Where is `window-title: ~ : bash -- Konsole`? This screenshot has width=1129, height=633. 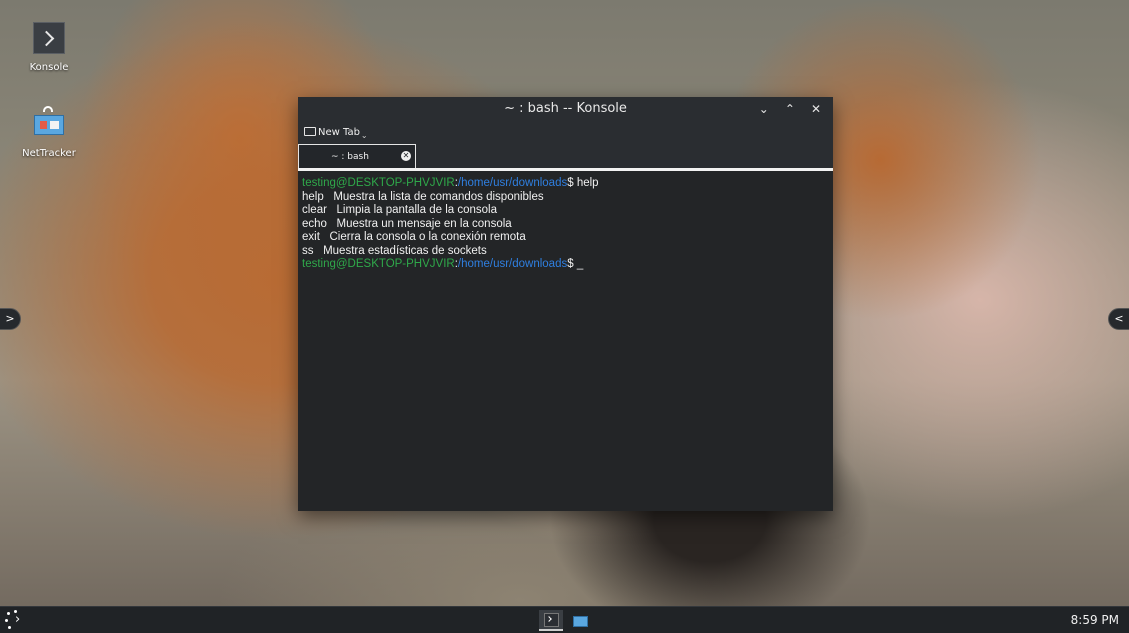 window-title: ~ : bash -- Konsole is located at coordinates (565, 108).